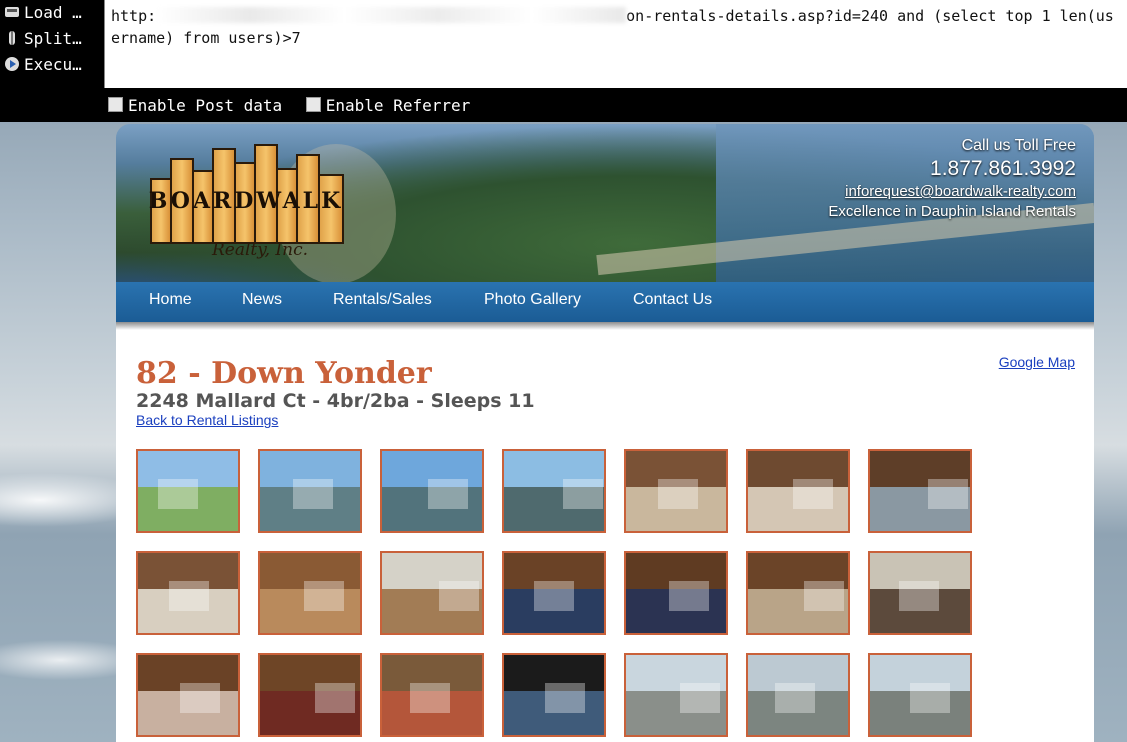 Image resolution: width=1127 pixels, height=742 pixels. What do you see at coordinates (391, 15) in the screenshot?
I see `url-redacted` at bounding box center [391, 15].